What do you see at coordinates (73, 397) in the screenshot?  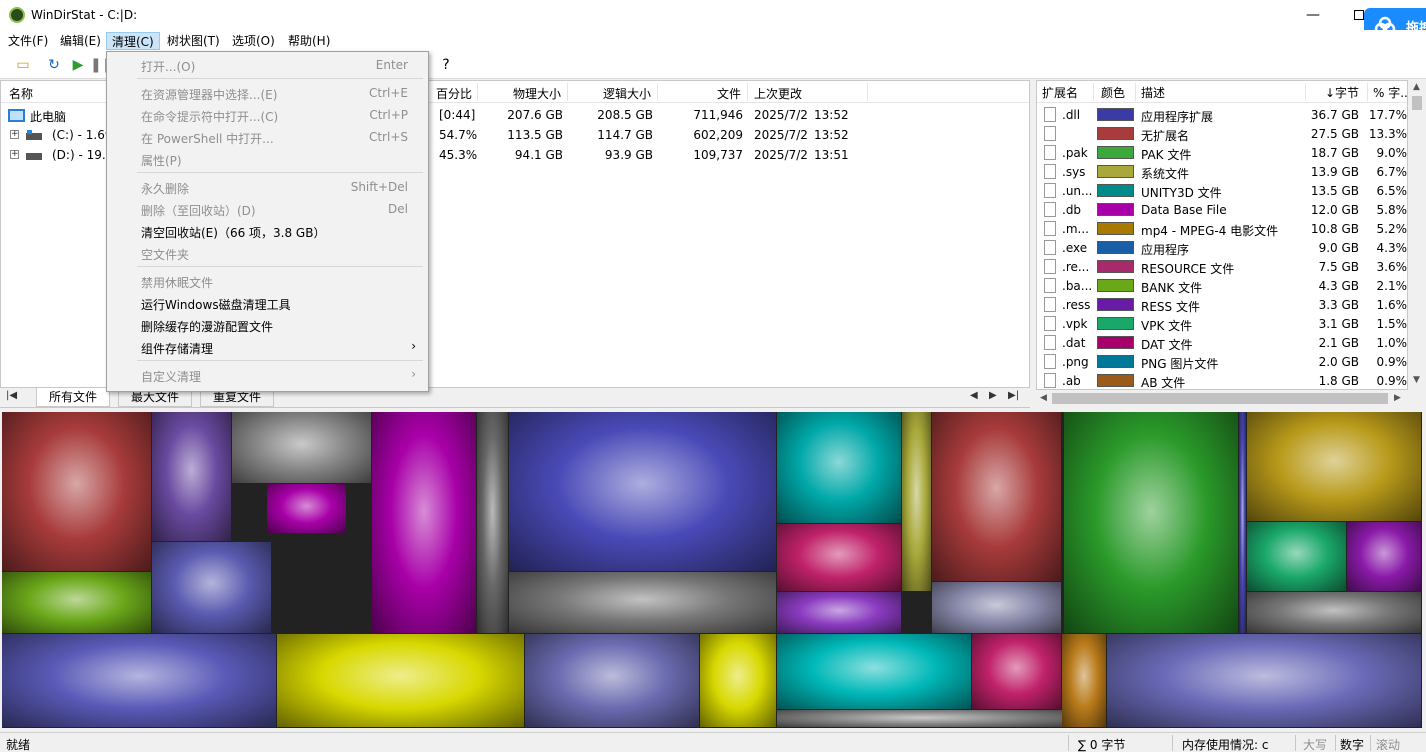 I see `tab-all-files: 所有文件` at bounding box center [73, 397].